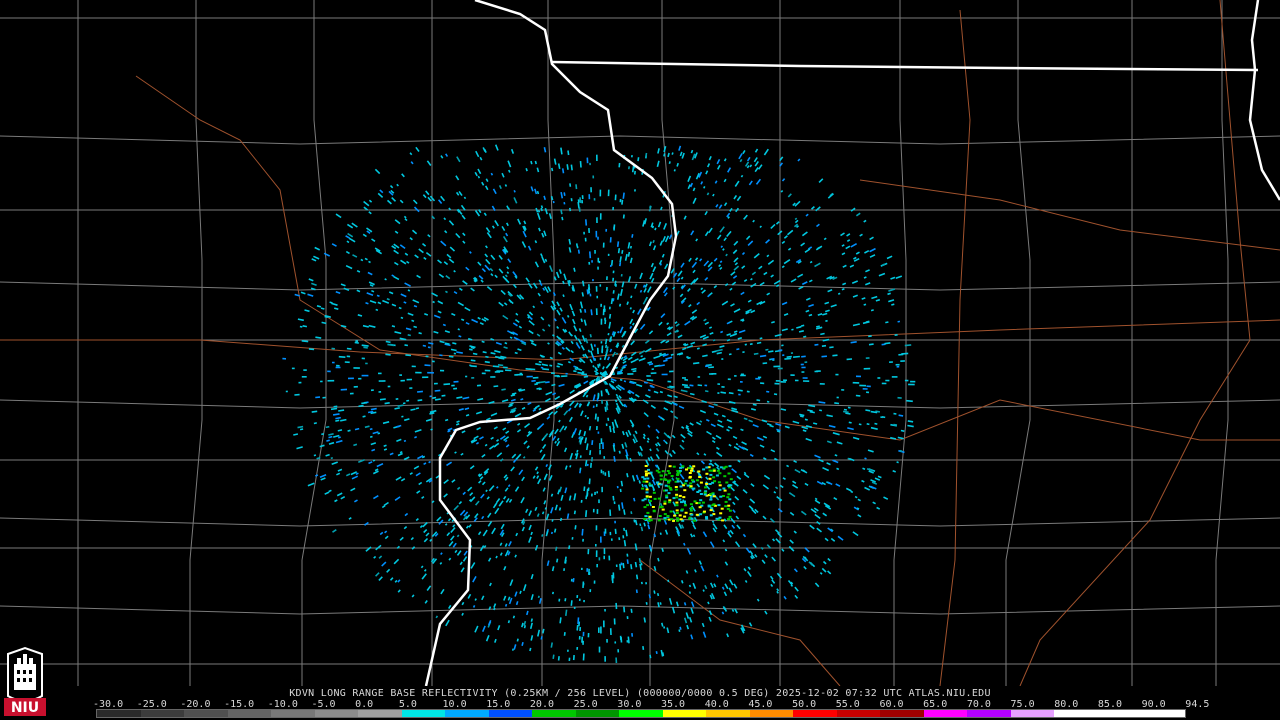 Image resolution: width=1280 pixels, height=720 pixels. Describe the element at coordinates (314, 343) in the screenshot. I see `county-line` at that location.